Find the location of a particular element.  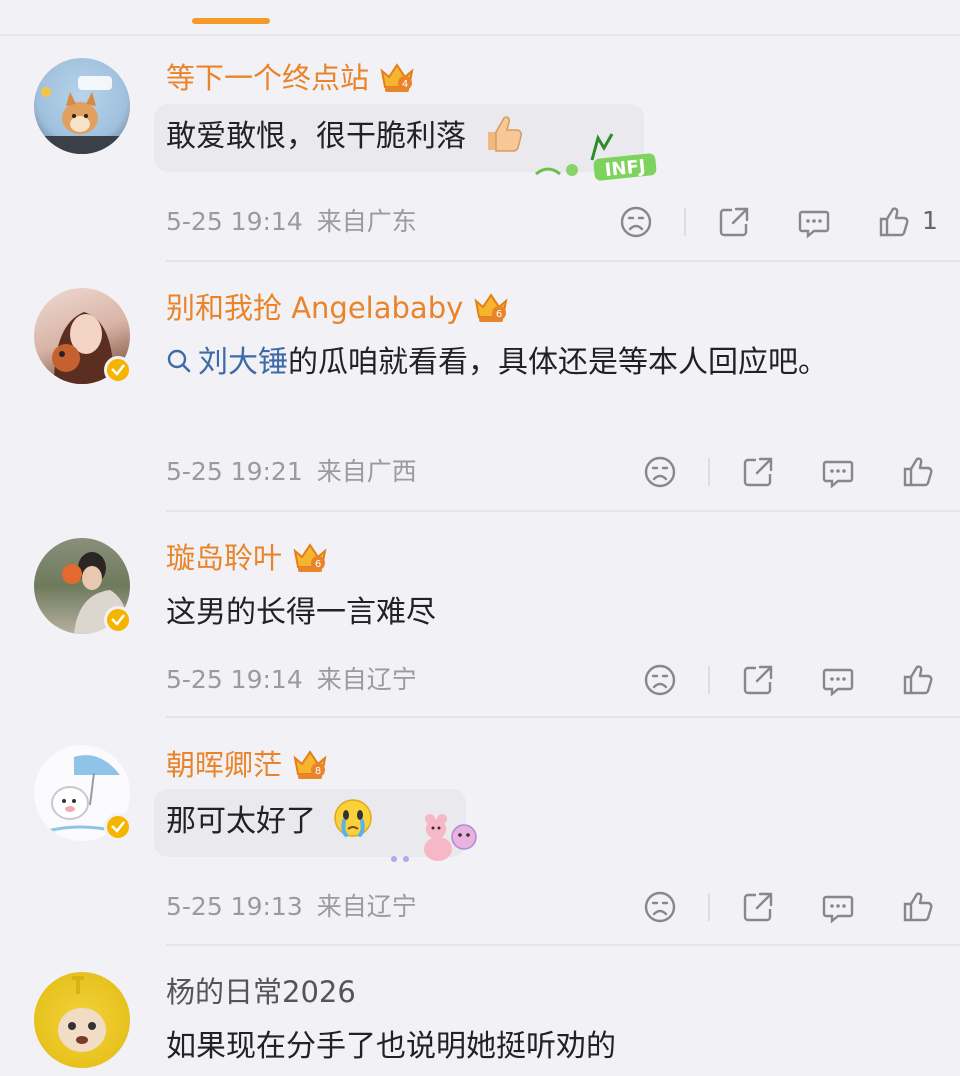

comment-text-content: 这男的长得一言难尽 is located at coordinates (301, 612).